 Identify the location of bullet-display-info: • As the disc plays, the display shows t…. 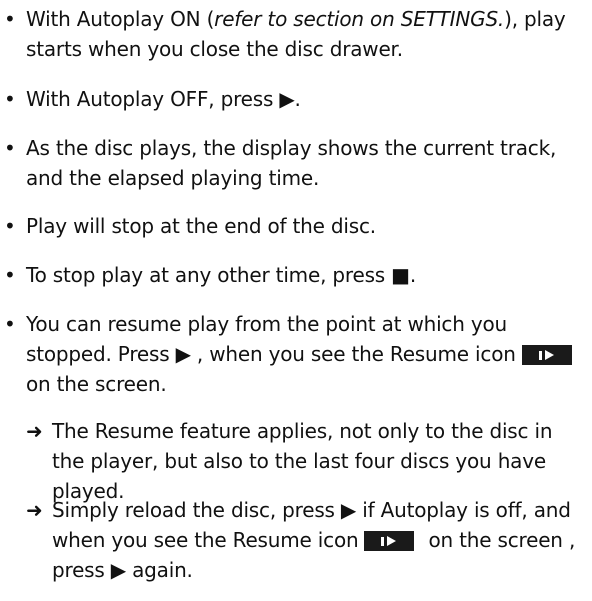
(297, 163).